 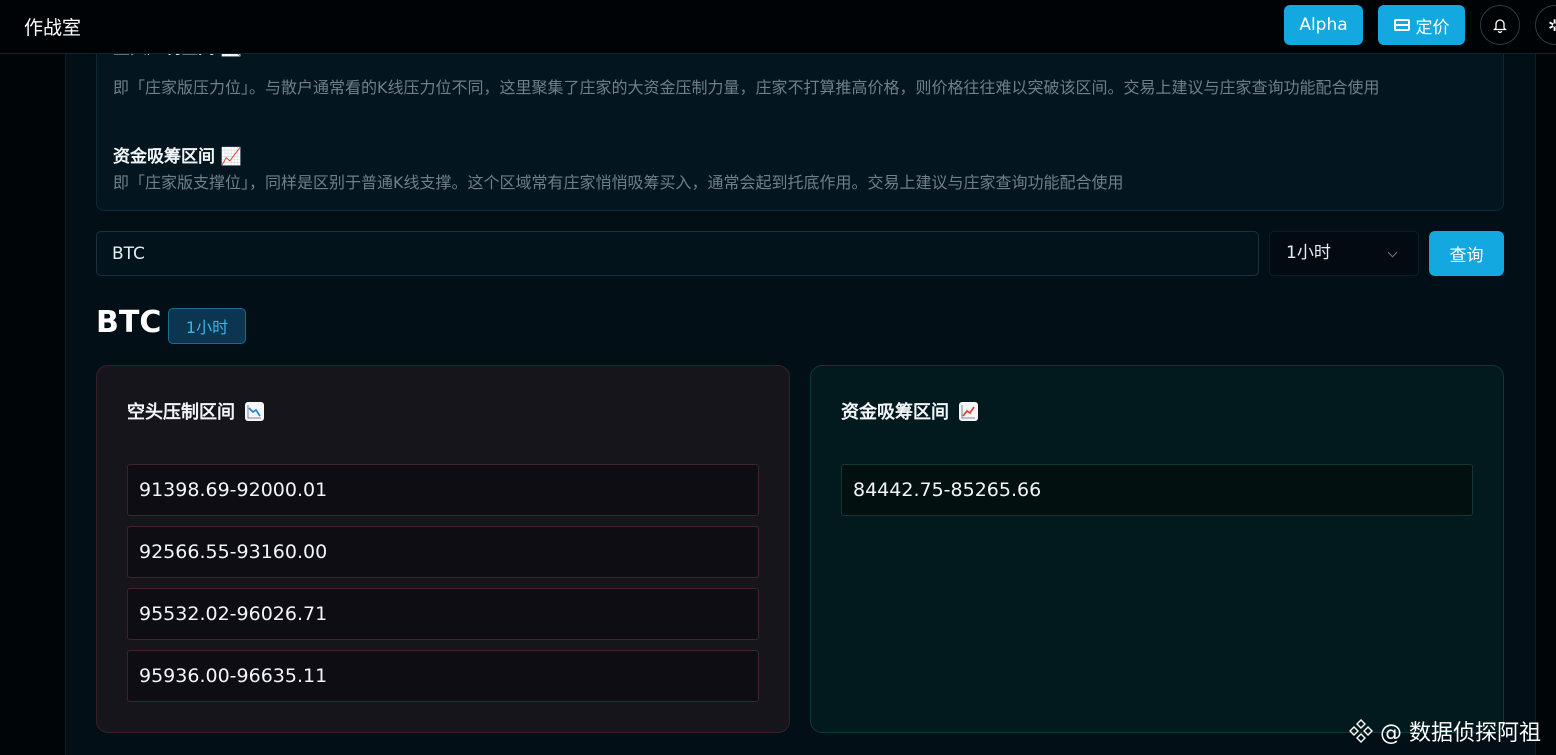 What do you see at coordinates (1344, 253) in the screenshot?
I see `interval-select: 1小时` at bounding box center [1344, 253].